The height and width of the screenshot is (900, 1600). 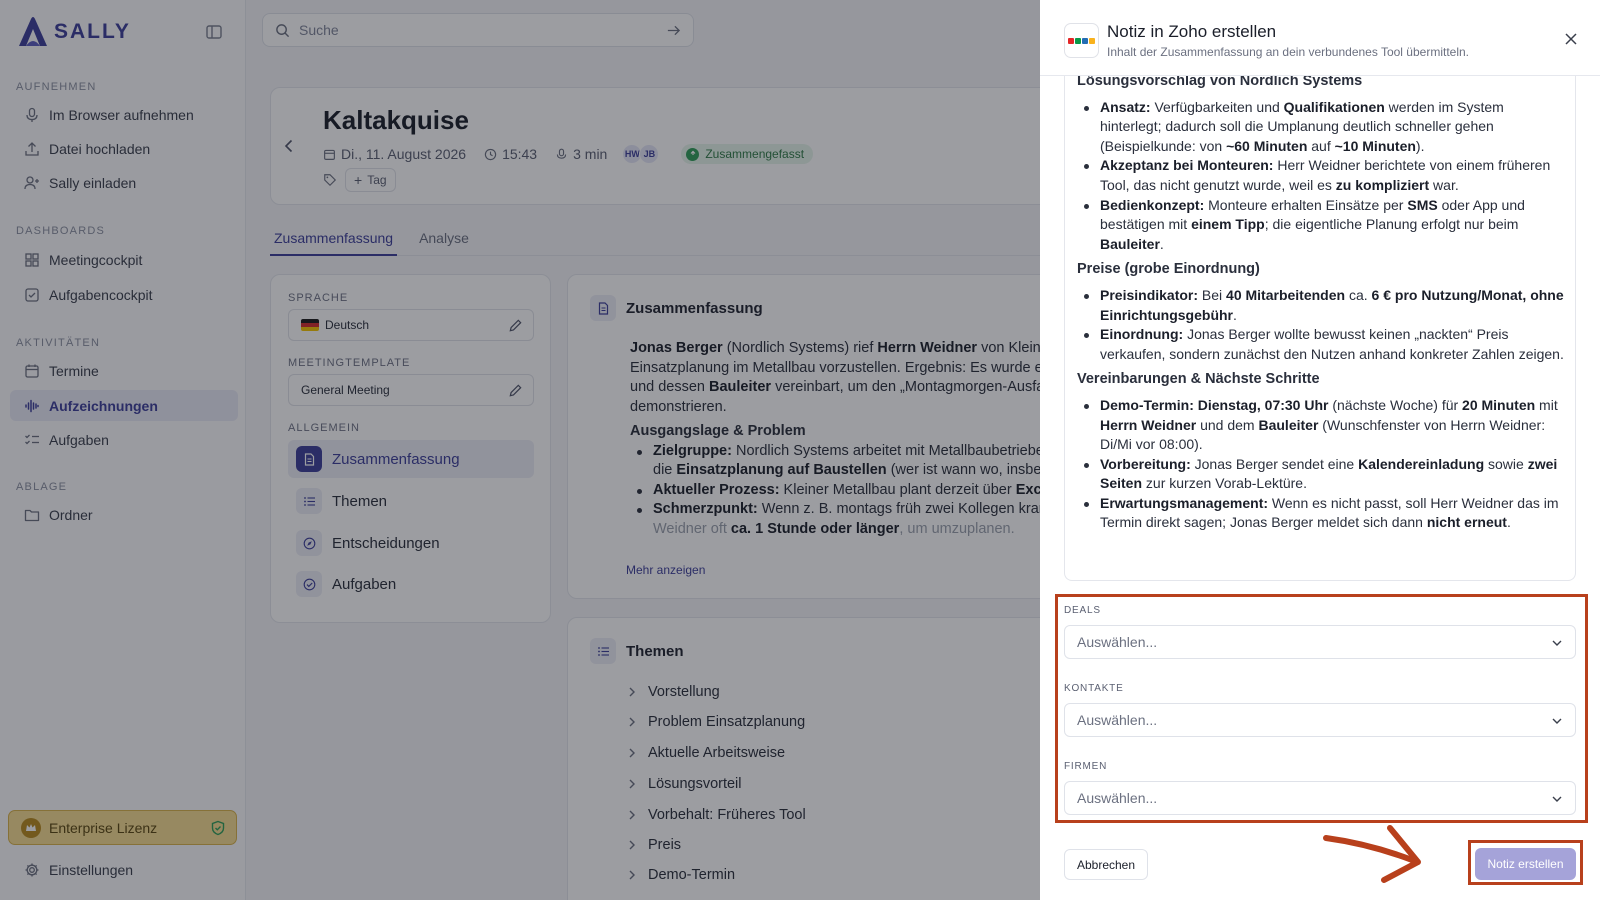 What do you see at coordinates (1499, 404) in the screenshot?
I see `bold-text: 20 Minuten` at bounding box center [1499, 404].